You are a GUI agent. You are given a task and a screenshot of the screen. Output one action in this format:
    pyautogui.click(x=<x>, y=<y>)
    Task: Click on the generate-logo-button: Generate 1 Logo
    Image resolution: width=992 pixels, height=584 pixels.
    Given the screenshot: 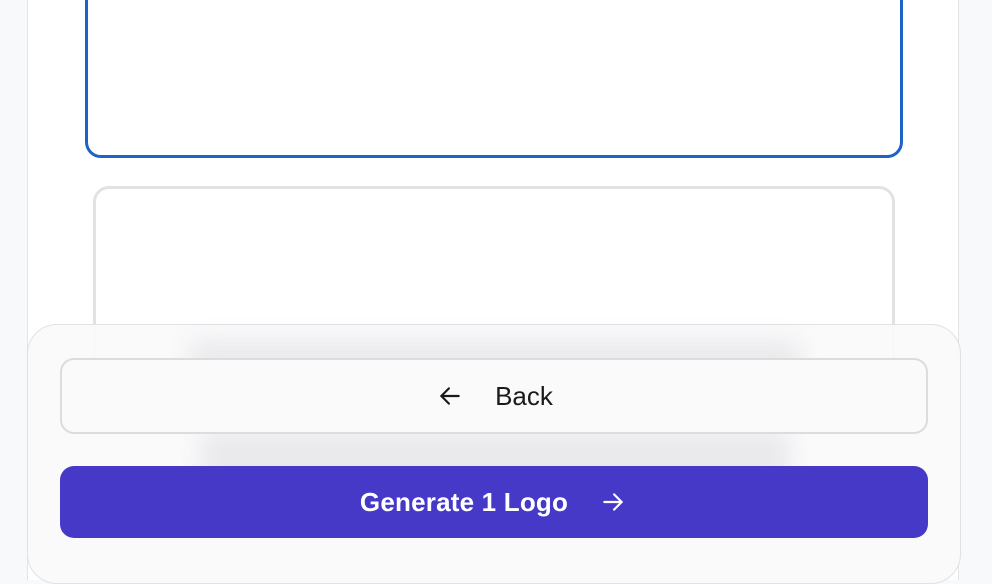 What is the action you would take?
    pyautogui.click(x=494, y=502)
    